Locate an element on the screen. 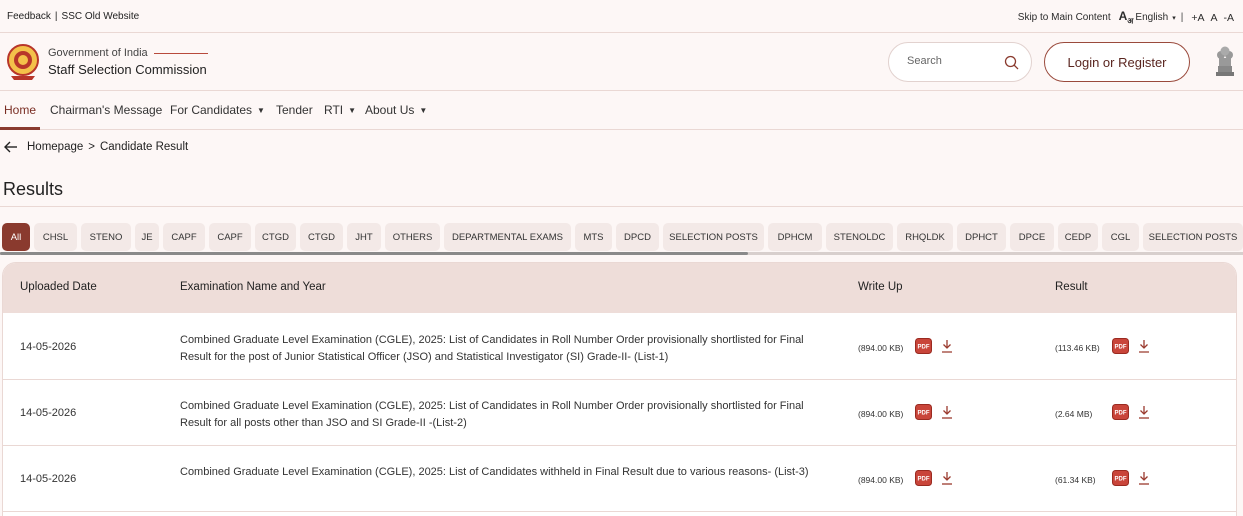  filter-tab: DPHCM is located at coordinates (795, 237).